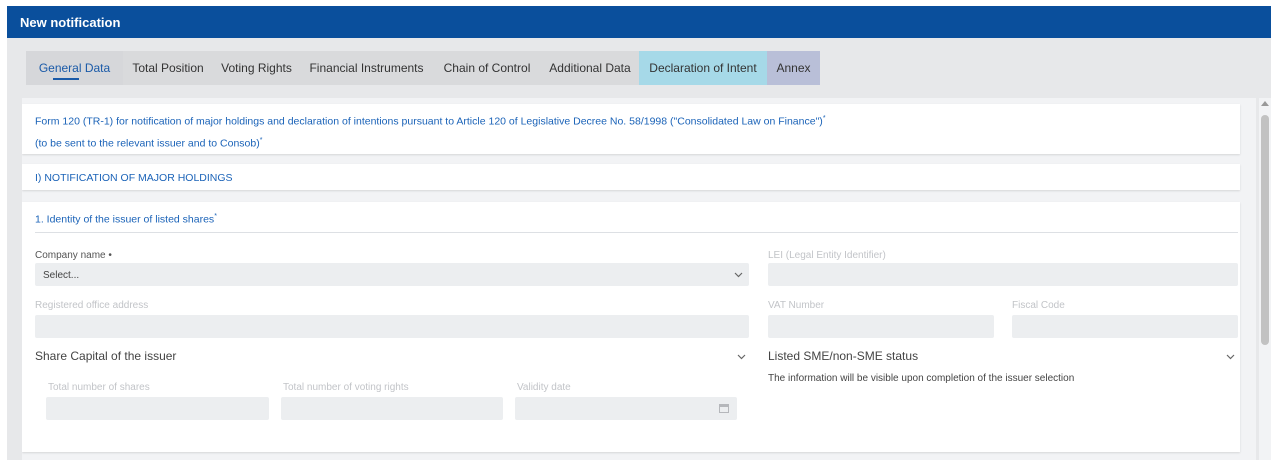 The height and width of the screenshot is (460, 1274). Describe the element at coordinates (724, 408) in the screenshot. I see `calendar-icon` at that location.